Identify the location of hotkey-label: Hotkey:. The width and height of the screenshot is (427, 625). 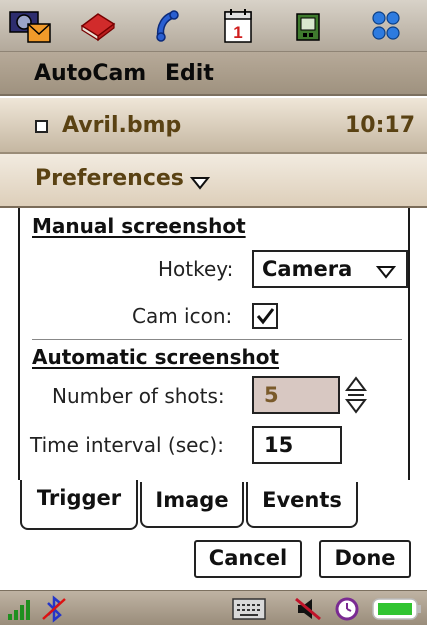
(196, 269).